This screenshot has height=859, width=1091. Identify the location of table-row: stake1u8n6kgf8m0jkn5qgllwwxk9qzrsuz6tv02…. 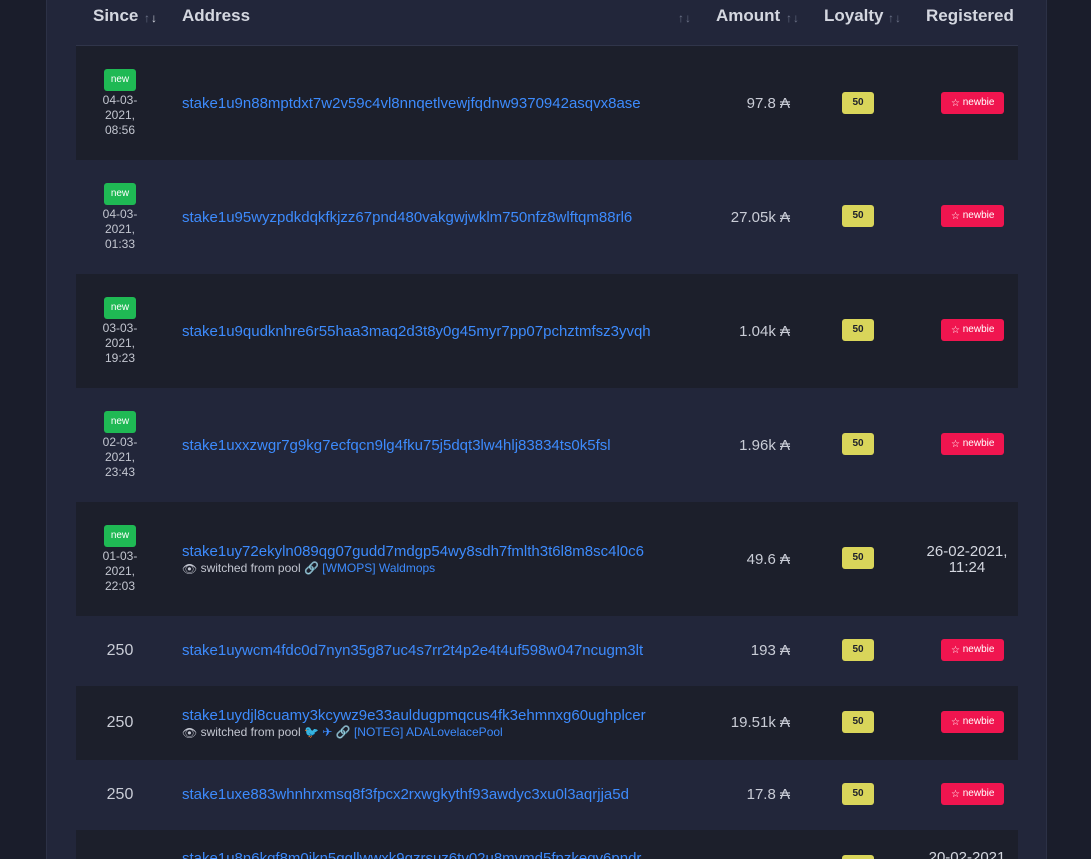
(547, 844).